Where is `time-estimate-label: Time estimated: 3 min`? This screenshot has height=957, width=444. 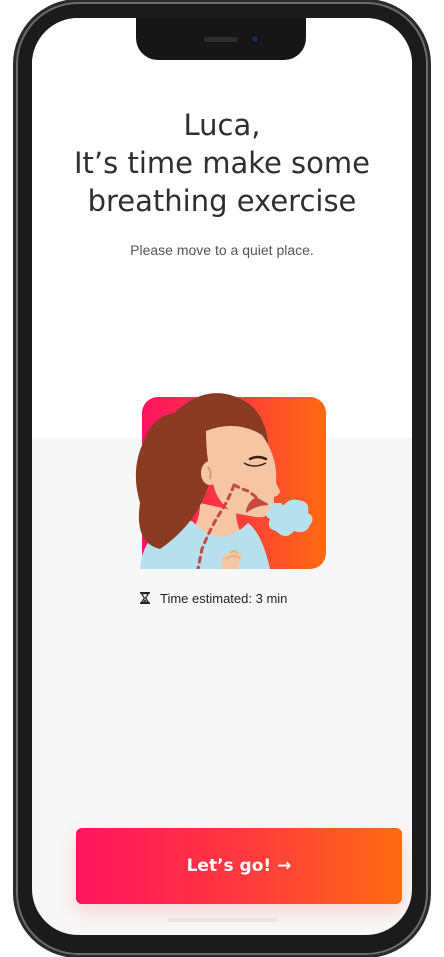
time-estimate-label: Time estimated: 3 min is located at coordinates (224, 598).